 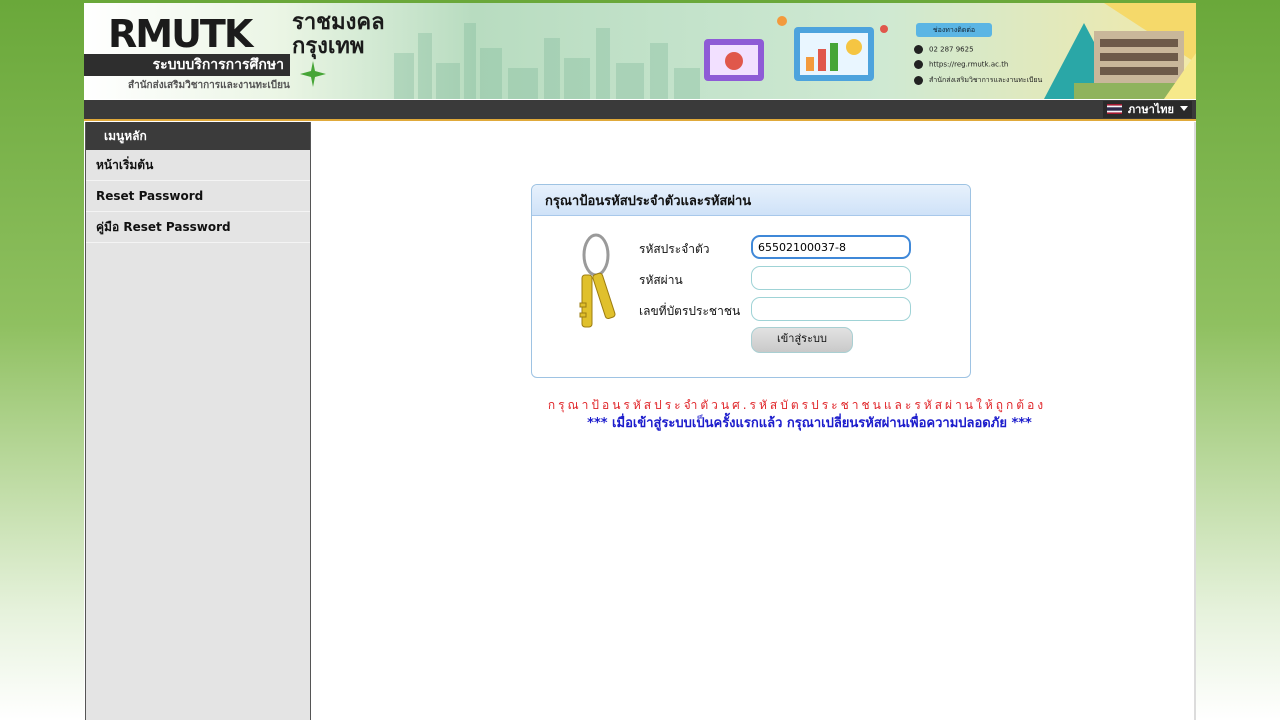 I want to click on student-id-label: รหัสประจำตัว, so click(x=674, y=249).